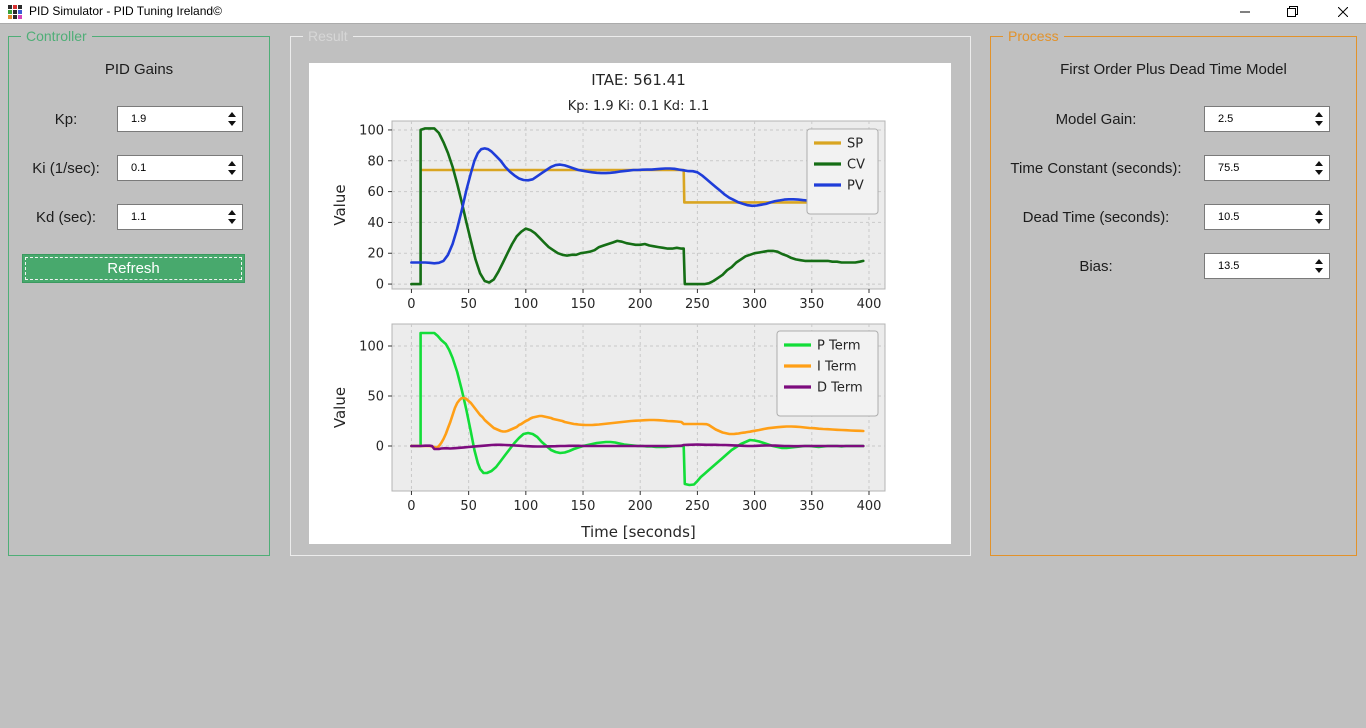  What do you see at coordinates (1319, 168) in the screenshot?
I see `time-constant-spinner-arrows` at bounding box center [1319, 168].